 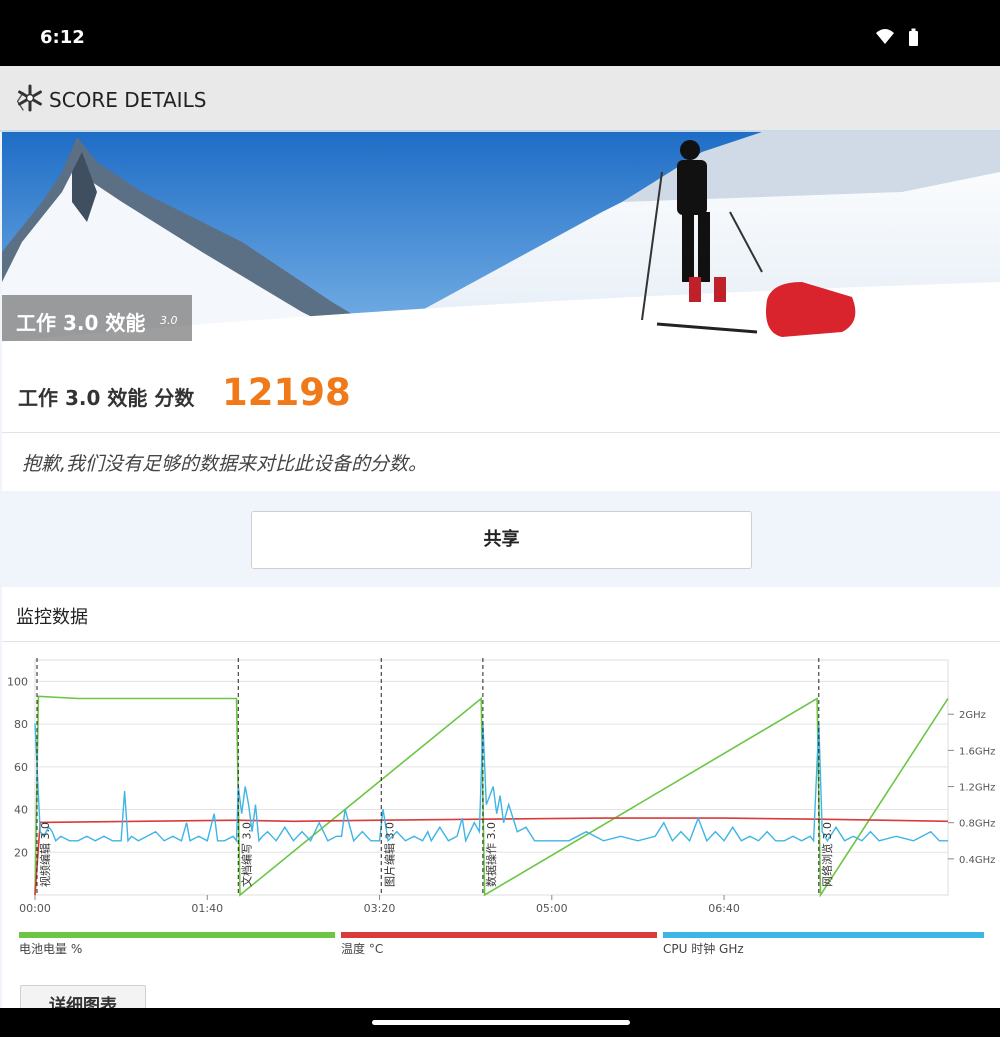 I want to click on page-title: SCORE DETAILS, so click(x=128, y=100).